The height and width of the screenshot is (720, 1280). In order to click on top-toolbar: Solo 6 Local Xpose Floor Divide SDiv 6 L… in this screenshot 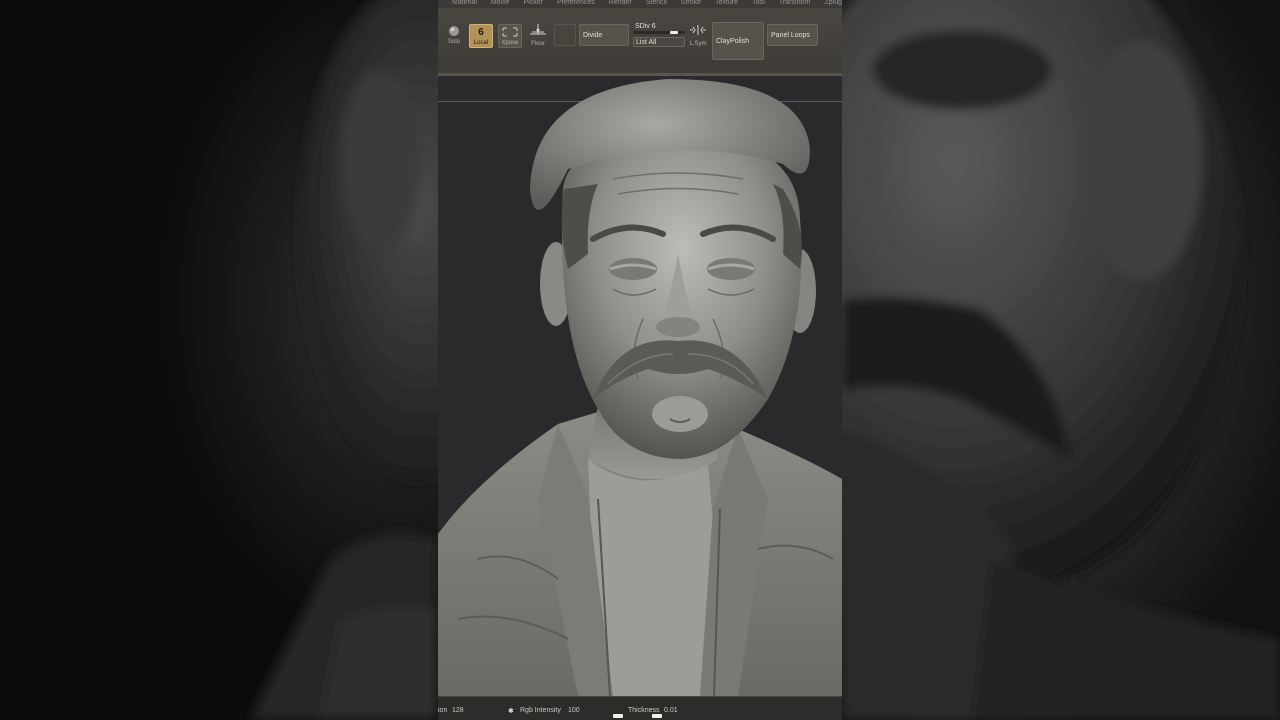, I will do `click(640, 42)`.